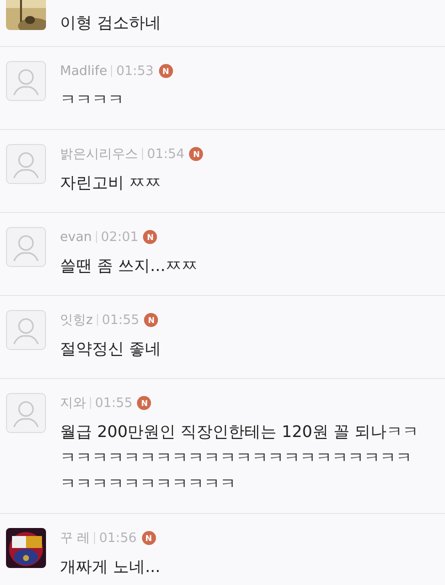  Describe the element at coordinates (240, 458) in the screenshot. I see `comment-text: 월급 200만원인 직장인한테는 120원 꼴 되나ㅋㅋㅋㅋㅋㅋㅋㅋㅋㅋㅋㅋㅋㅋㅋㅋㅋㅋㅋㅋㅋㅋㅋㅋㅋㅋㅋㅋㅋㅋㅋㅋㅋㅋㅋ` at that location.